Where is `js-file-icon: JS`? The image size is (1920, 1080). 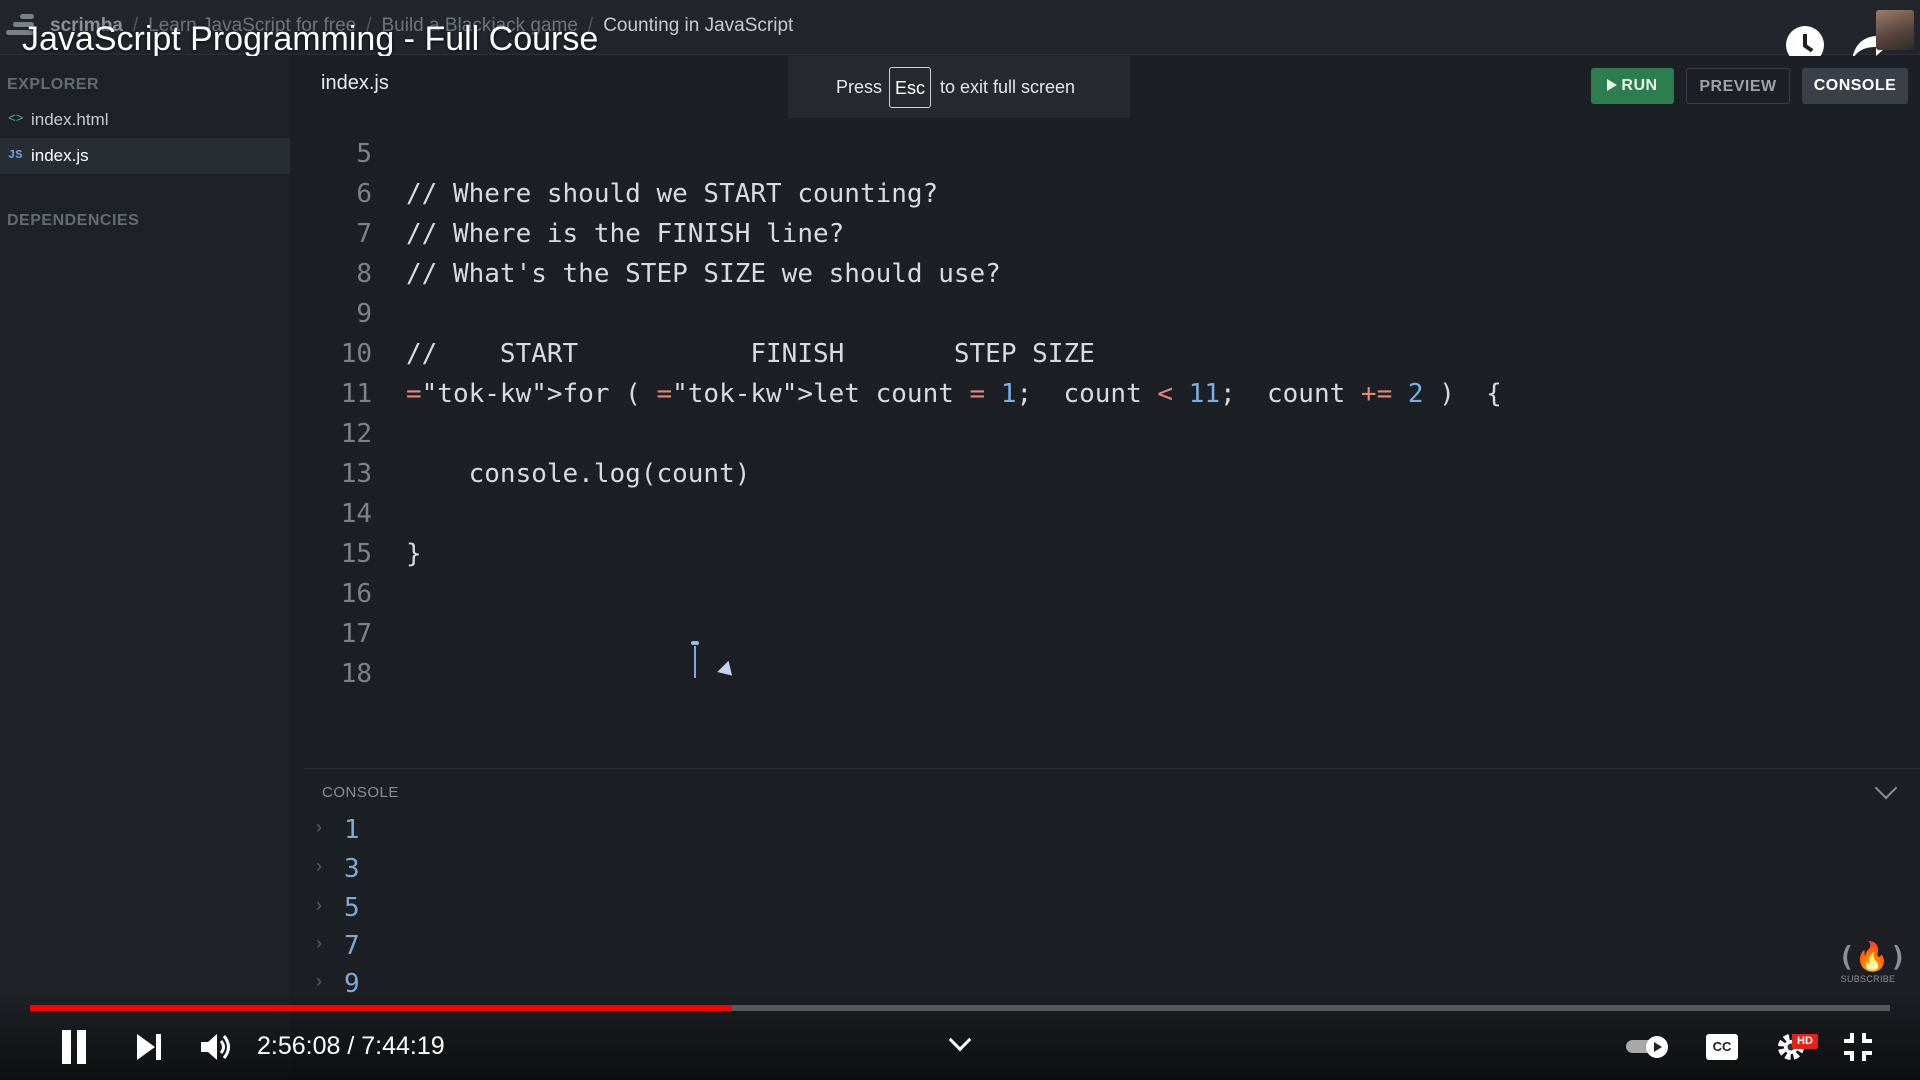
js-file-icon: JS is located at coordinates (15, 155).